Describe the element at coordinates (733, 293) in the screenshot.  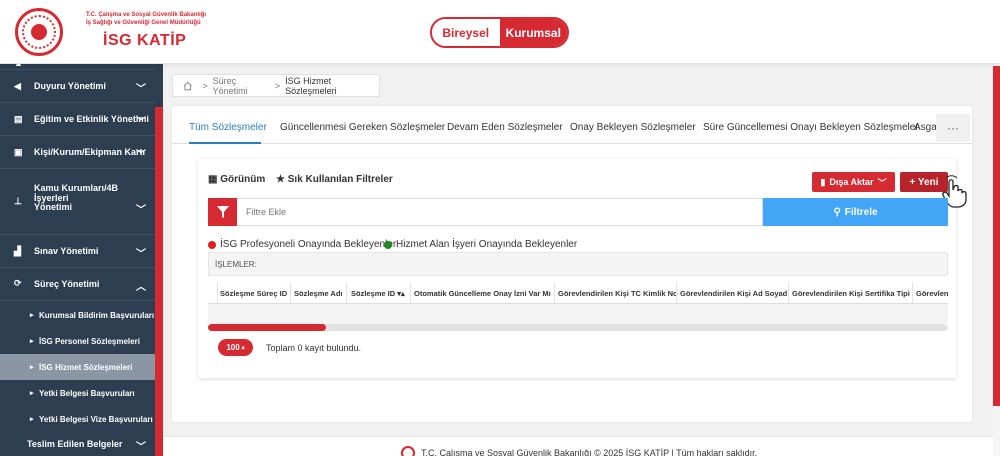
I see `column-header-ad-soyad: Görevlendirilen Kişi Ad Soyad` at that location.